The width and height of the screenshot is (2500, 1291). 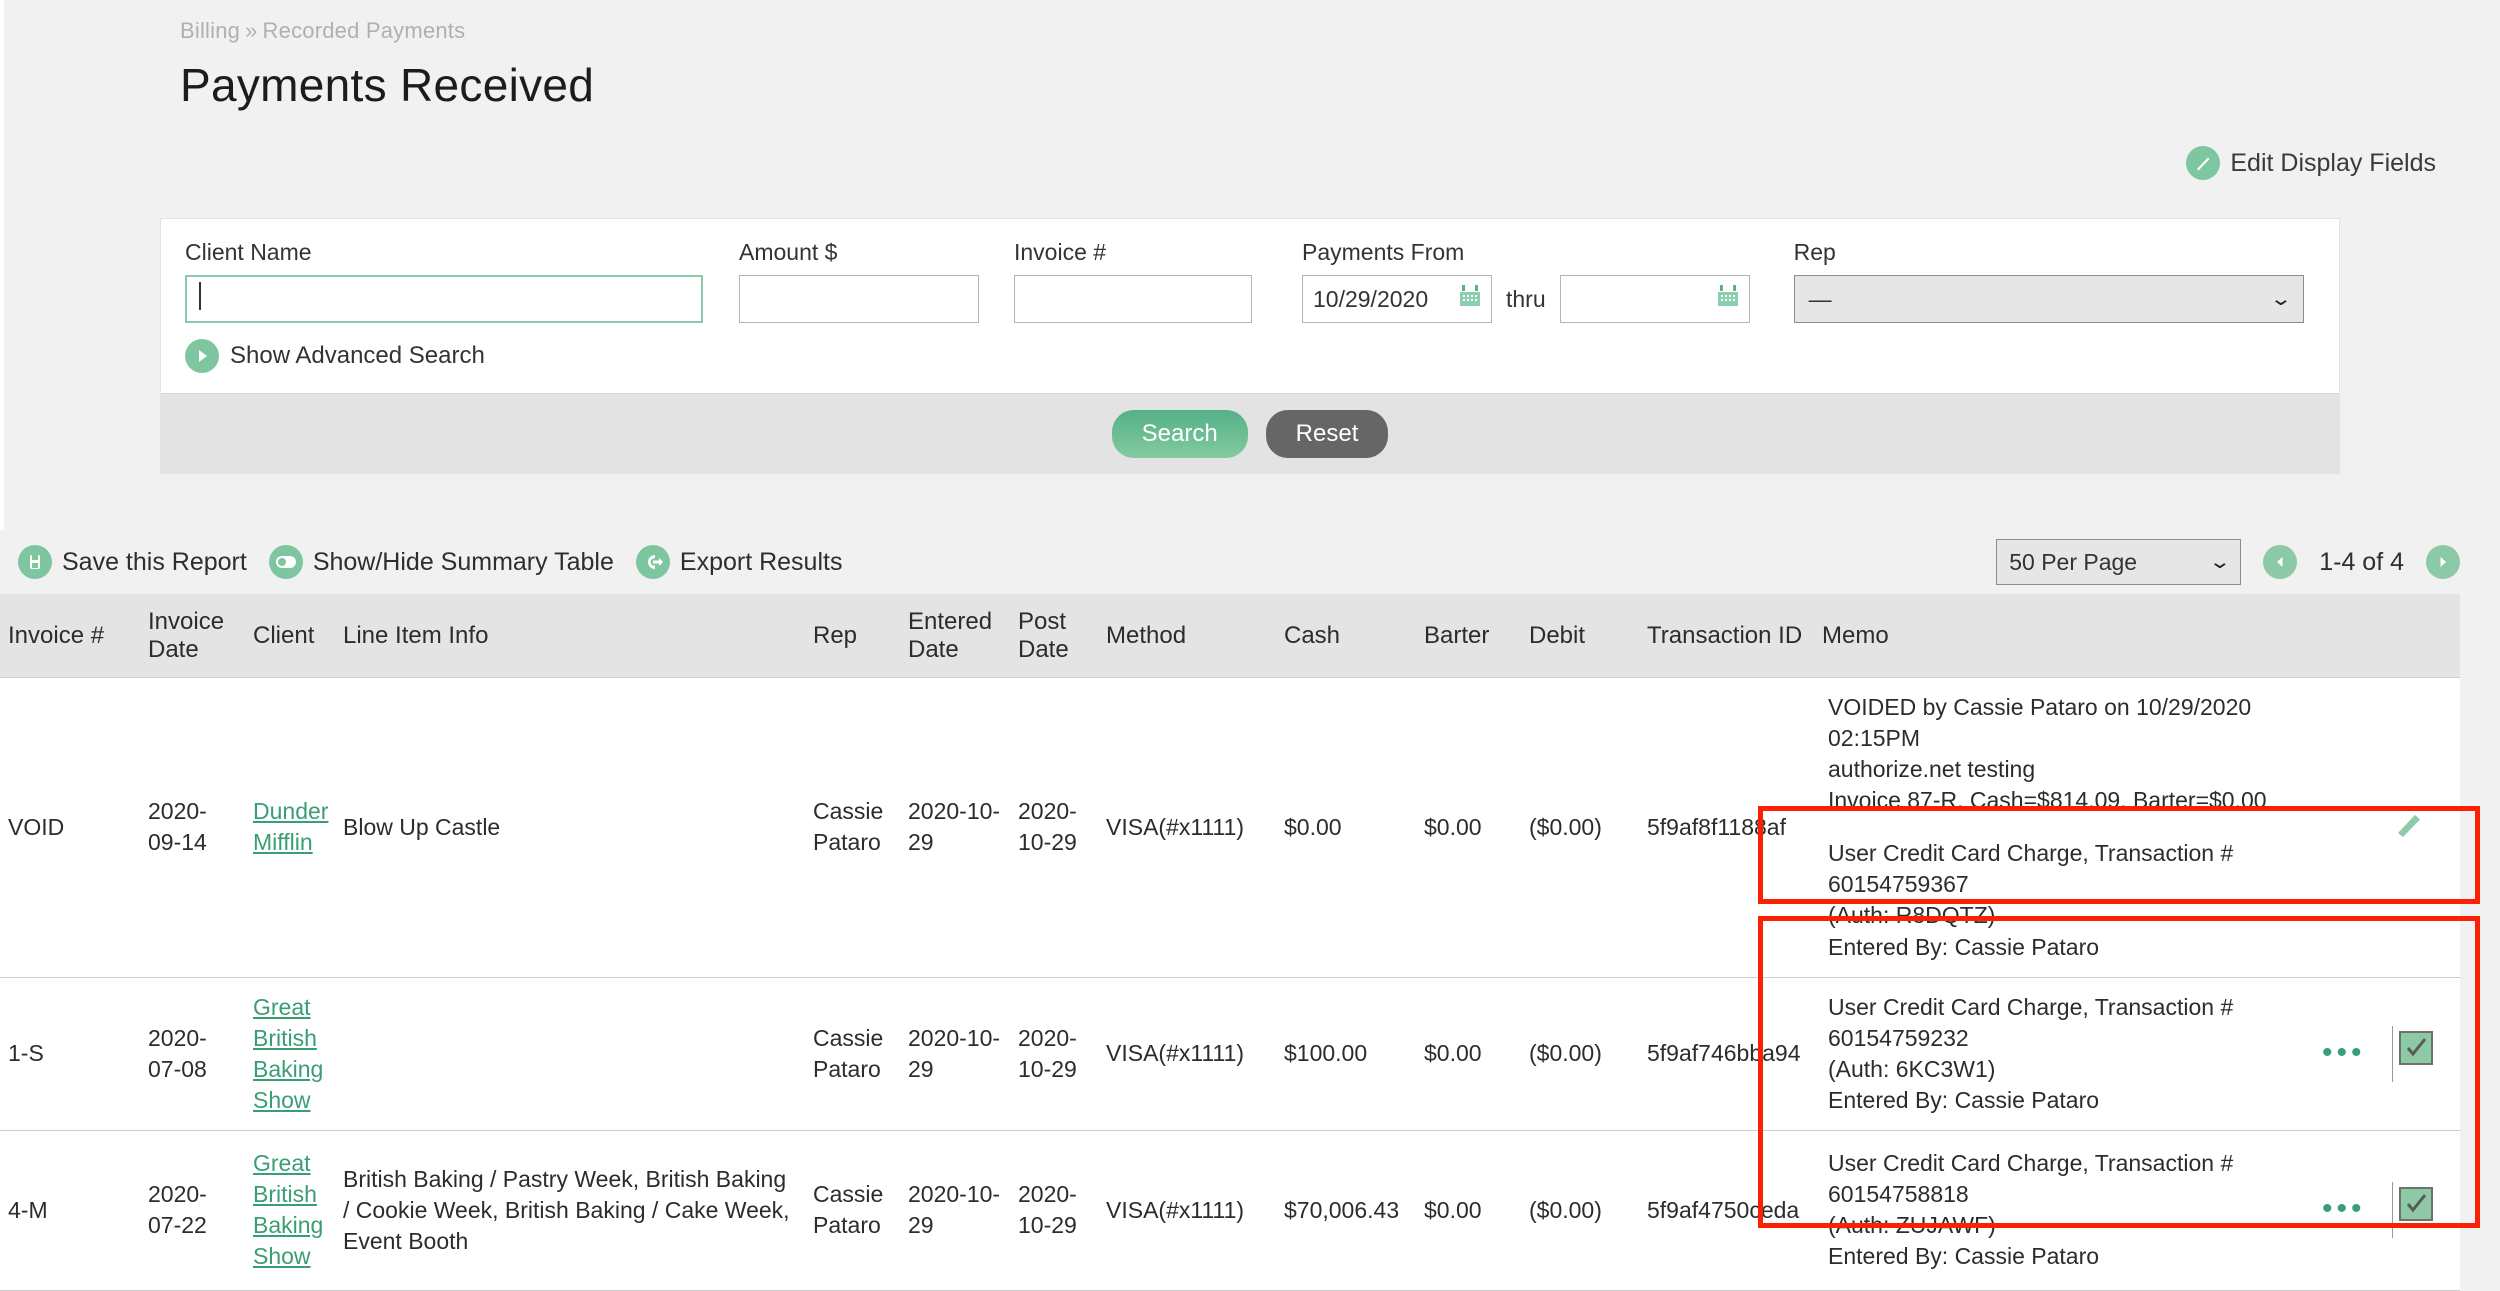 What do you see at coordinates (1726, 1210) in the screenshot?
I see `cell-transaction-id: 5f9af4750ceda` at bounding box center [1726, 1210].